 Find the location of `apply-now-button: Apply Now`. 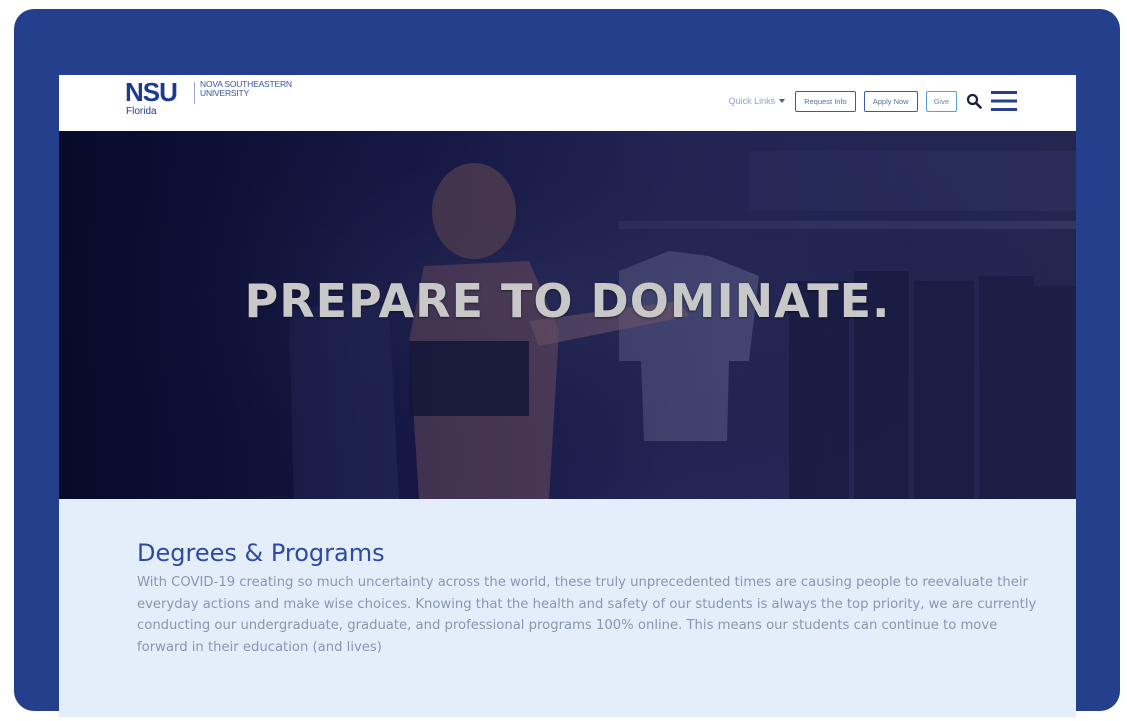

apply-now-button: Apply Now is located at coordinates (890, 101).